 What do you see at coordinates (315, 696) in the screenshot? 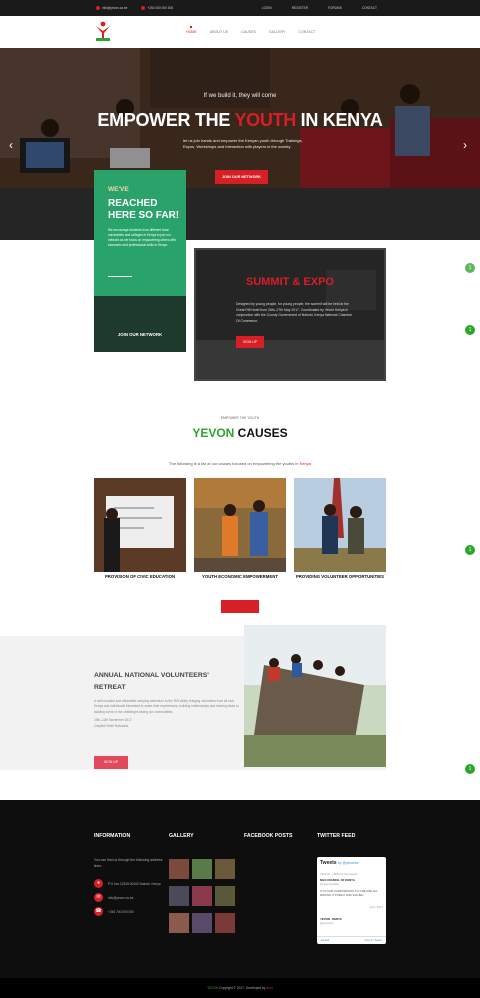
I see `retreat-photo` at bounding box center [315, 696].